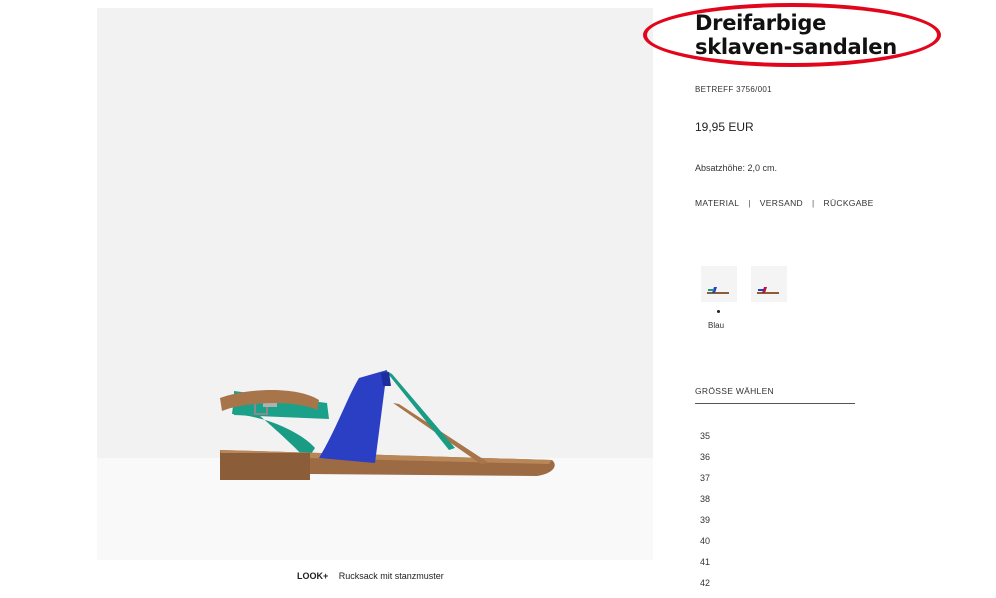 The height and width of the screenshot is (598, 996). I want to click on color-swatch-red, so click(769, 284).